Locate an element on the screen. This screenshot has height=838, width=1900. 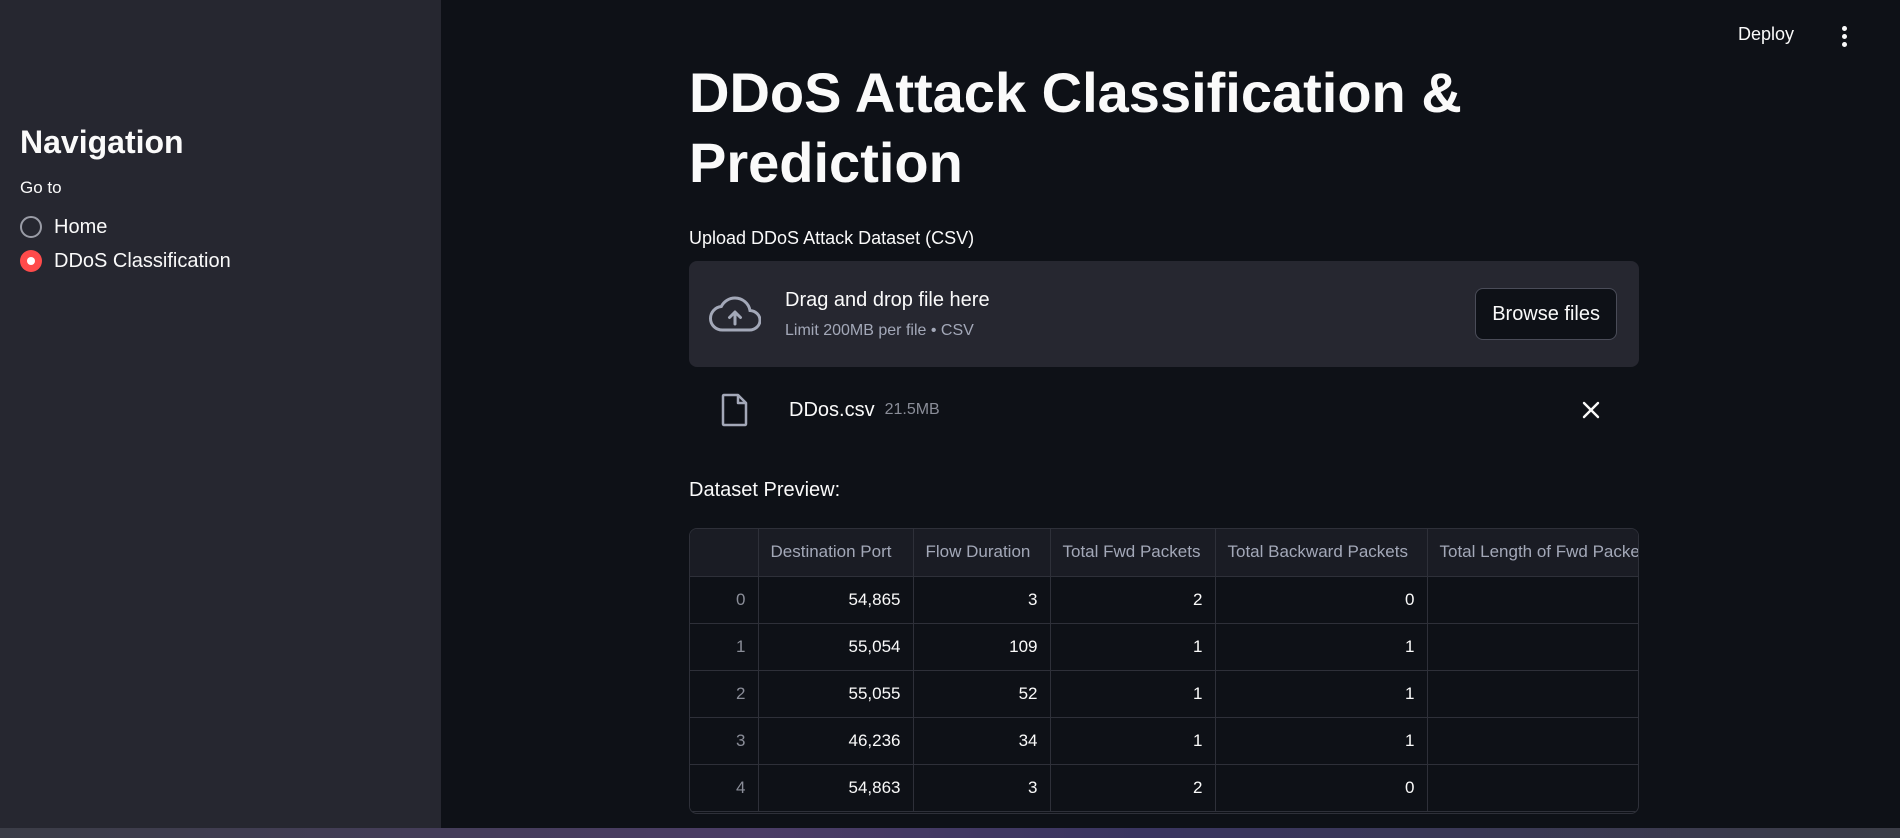
table-row: 0 54,865 3 2 0 1 is located at coordinates (1164, 600).